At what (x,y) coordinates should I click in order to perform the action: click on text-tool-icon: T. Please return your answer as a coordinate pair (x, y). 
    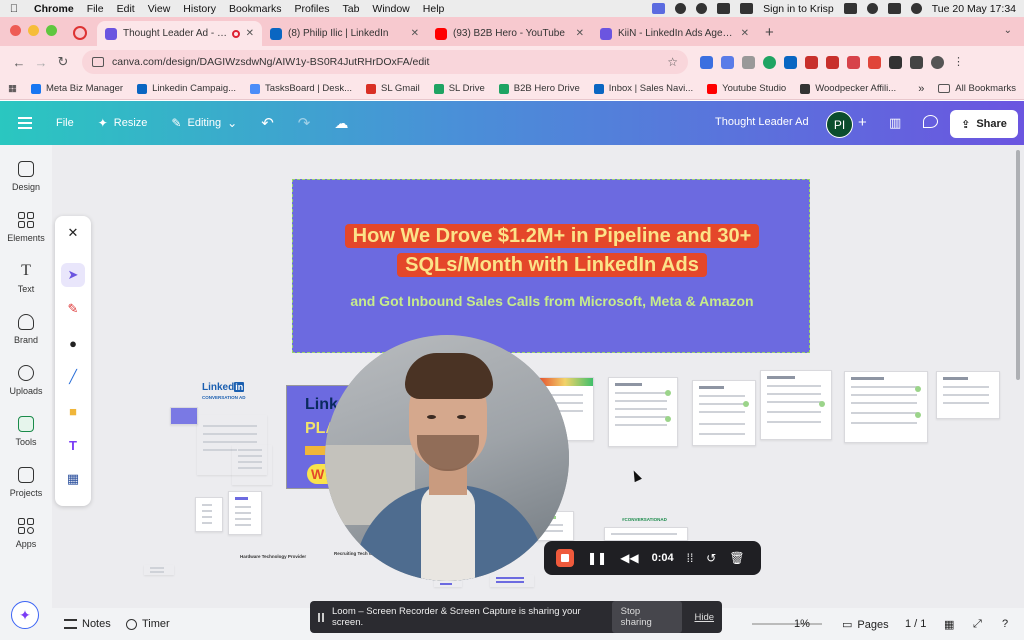
    Looking at the image, I should click on (73, 445).